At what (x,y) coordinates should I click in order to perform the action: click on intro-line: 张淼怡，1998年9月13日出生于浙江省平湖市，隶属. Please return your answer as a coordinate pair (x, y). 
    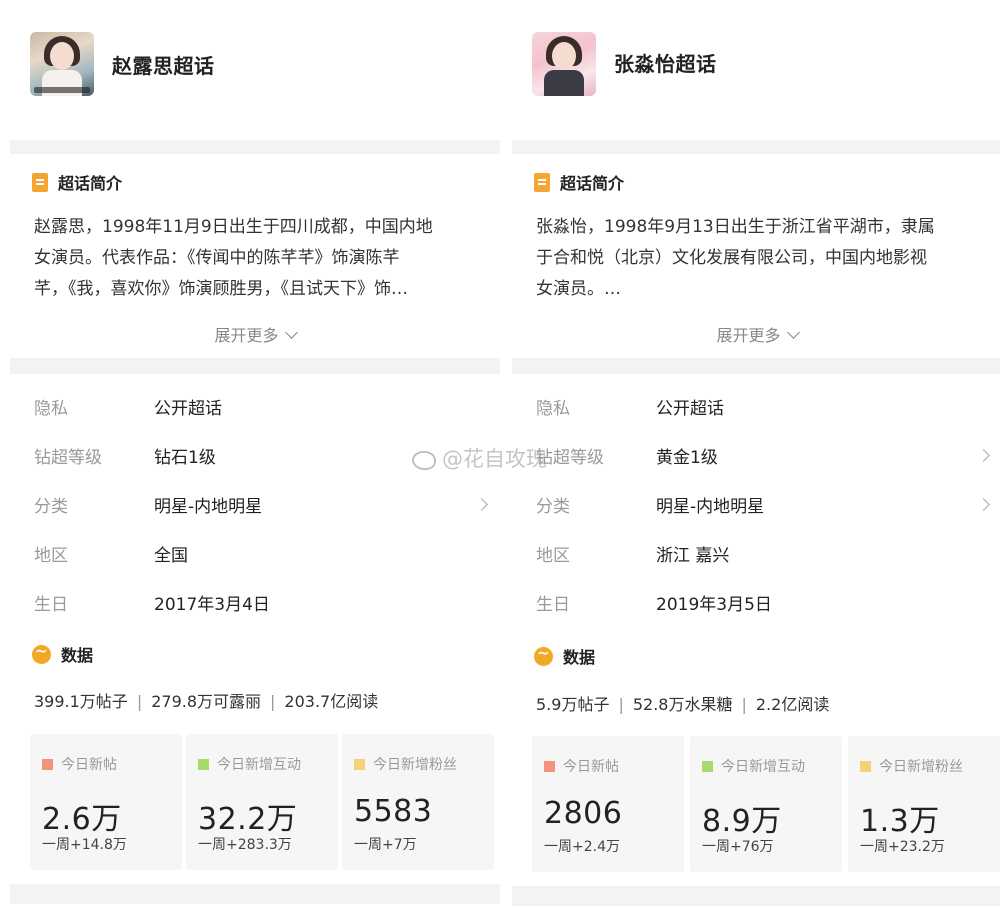
    Looking at the image, I should click on (735, 227).